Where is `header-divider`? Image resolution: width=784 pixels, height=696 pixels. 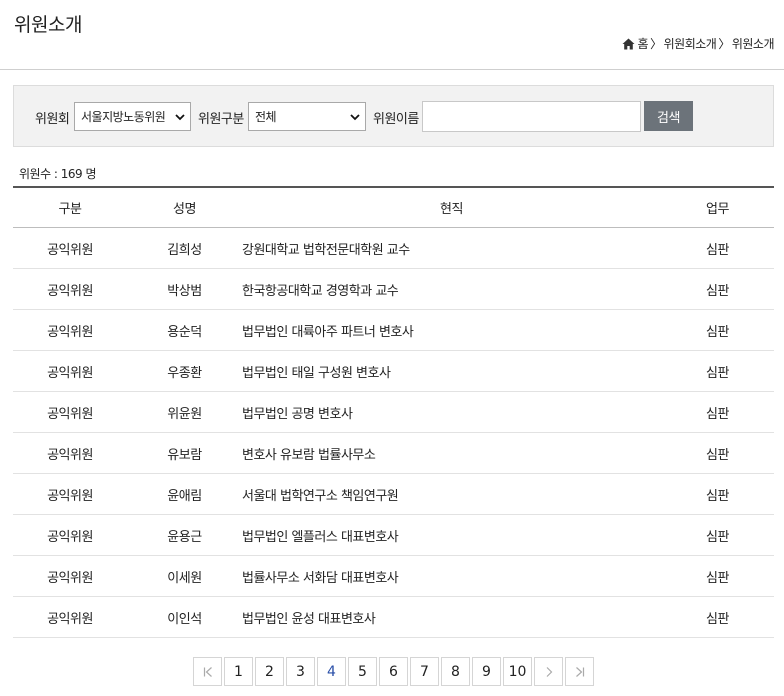
header-divider is located at coordinates (392, 69).